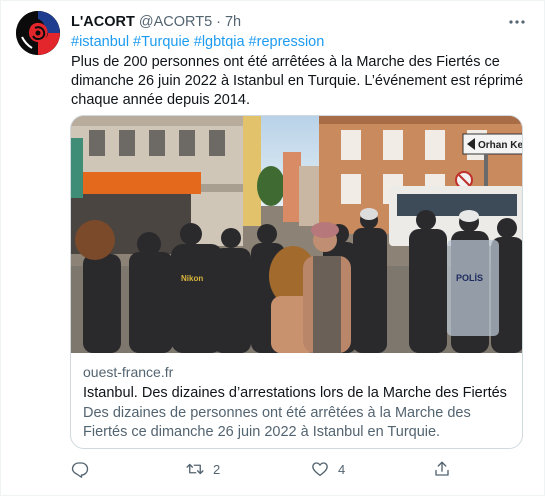 The image size is (545, 496). I want to click on retweet-count: 2, so click(217, 469).